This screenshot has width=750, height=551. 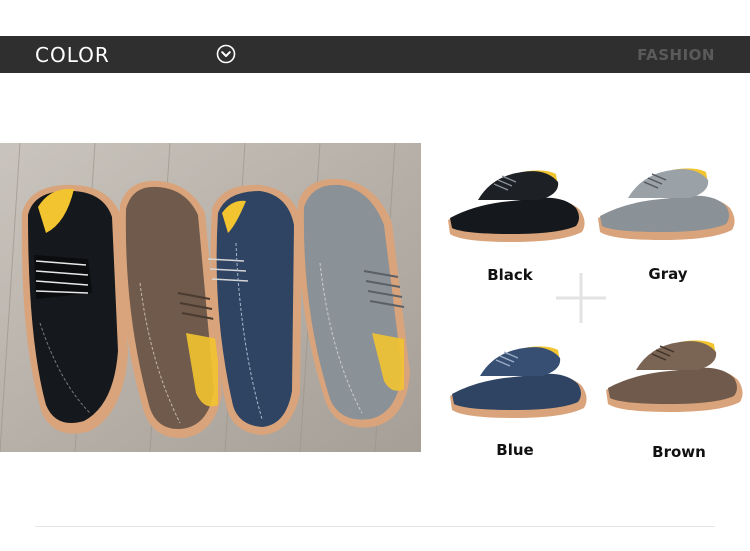 What do you see at coordinates (510, 275) in the screenshot?
I see `variant-label-black: Black` at bounding box center [510, 275].